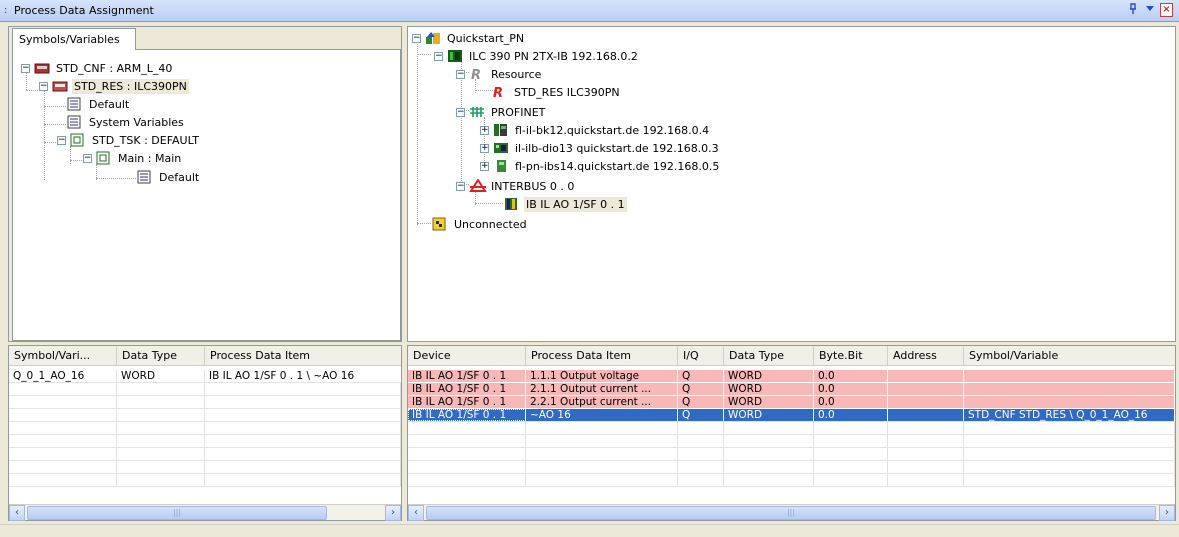  Describe the element at coordinates (501, 148) in the screenshot. I see `io-module-icon` at that location.